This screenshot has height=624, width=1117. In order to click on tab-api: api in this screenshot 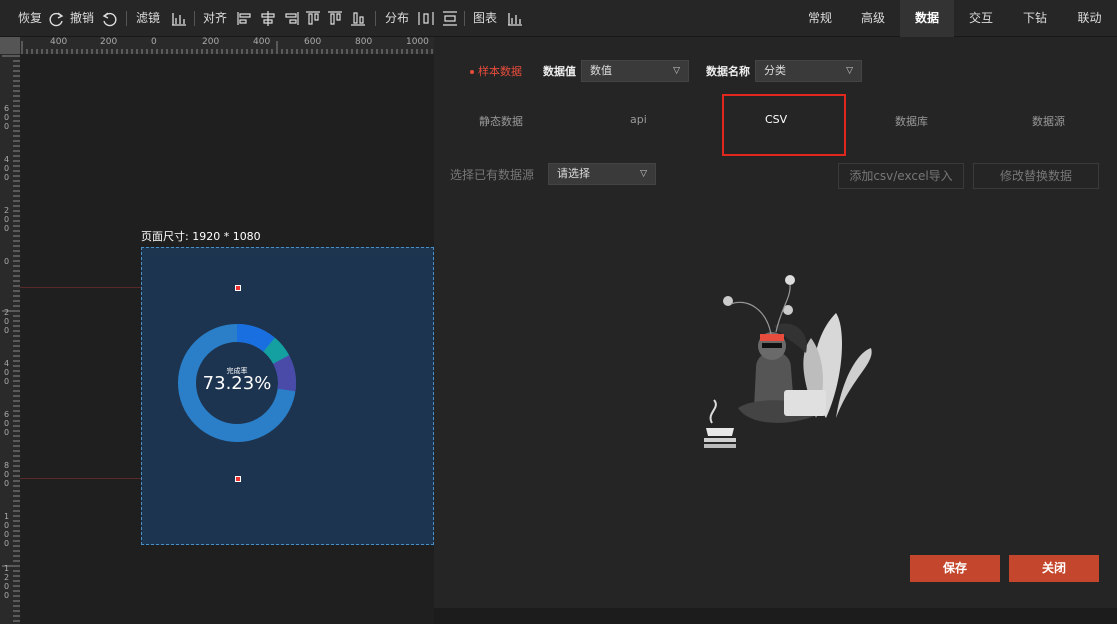, I will do `click(638, 119)`.